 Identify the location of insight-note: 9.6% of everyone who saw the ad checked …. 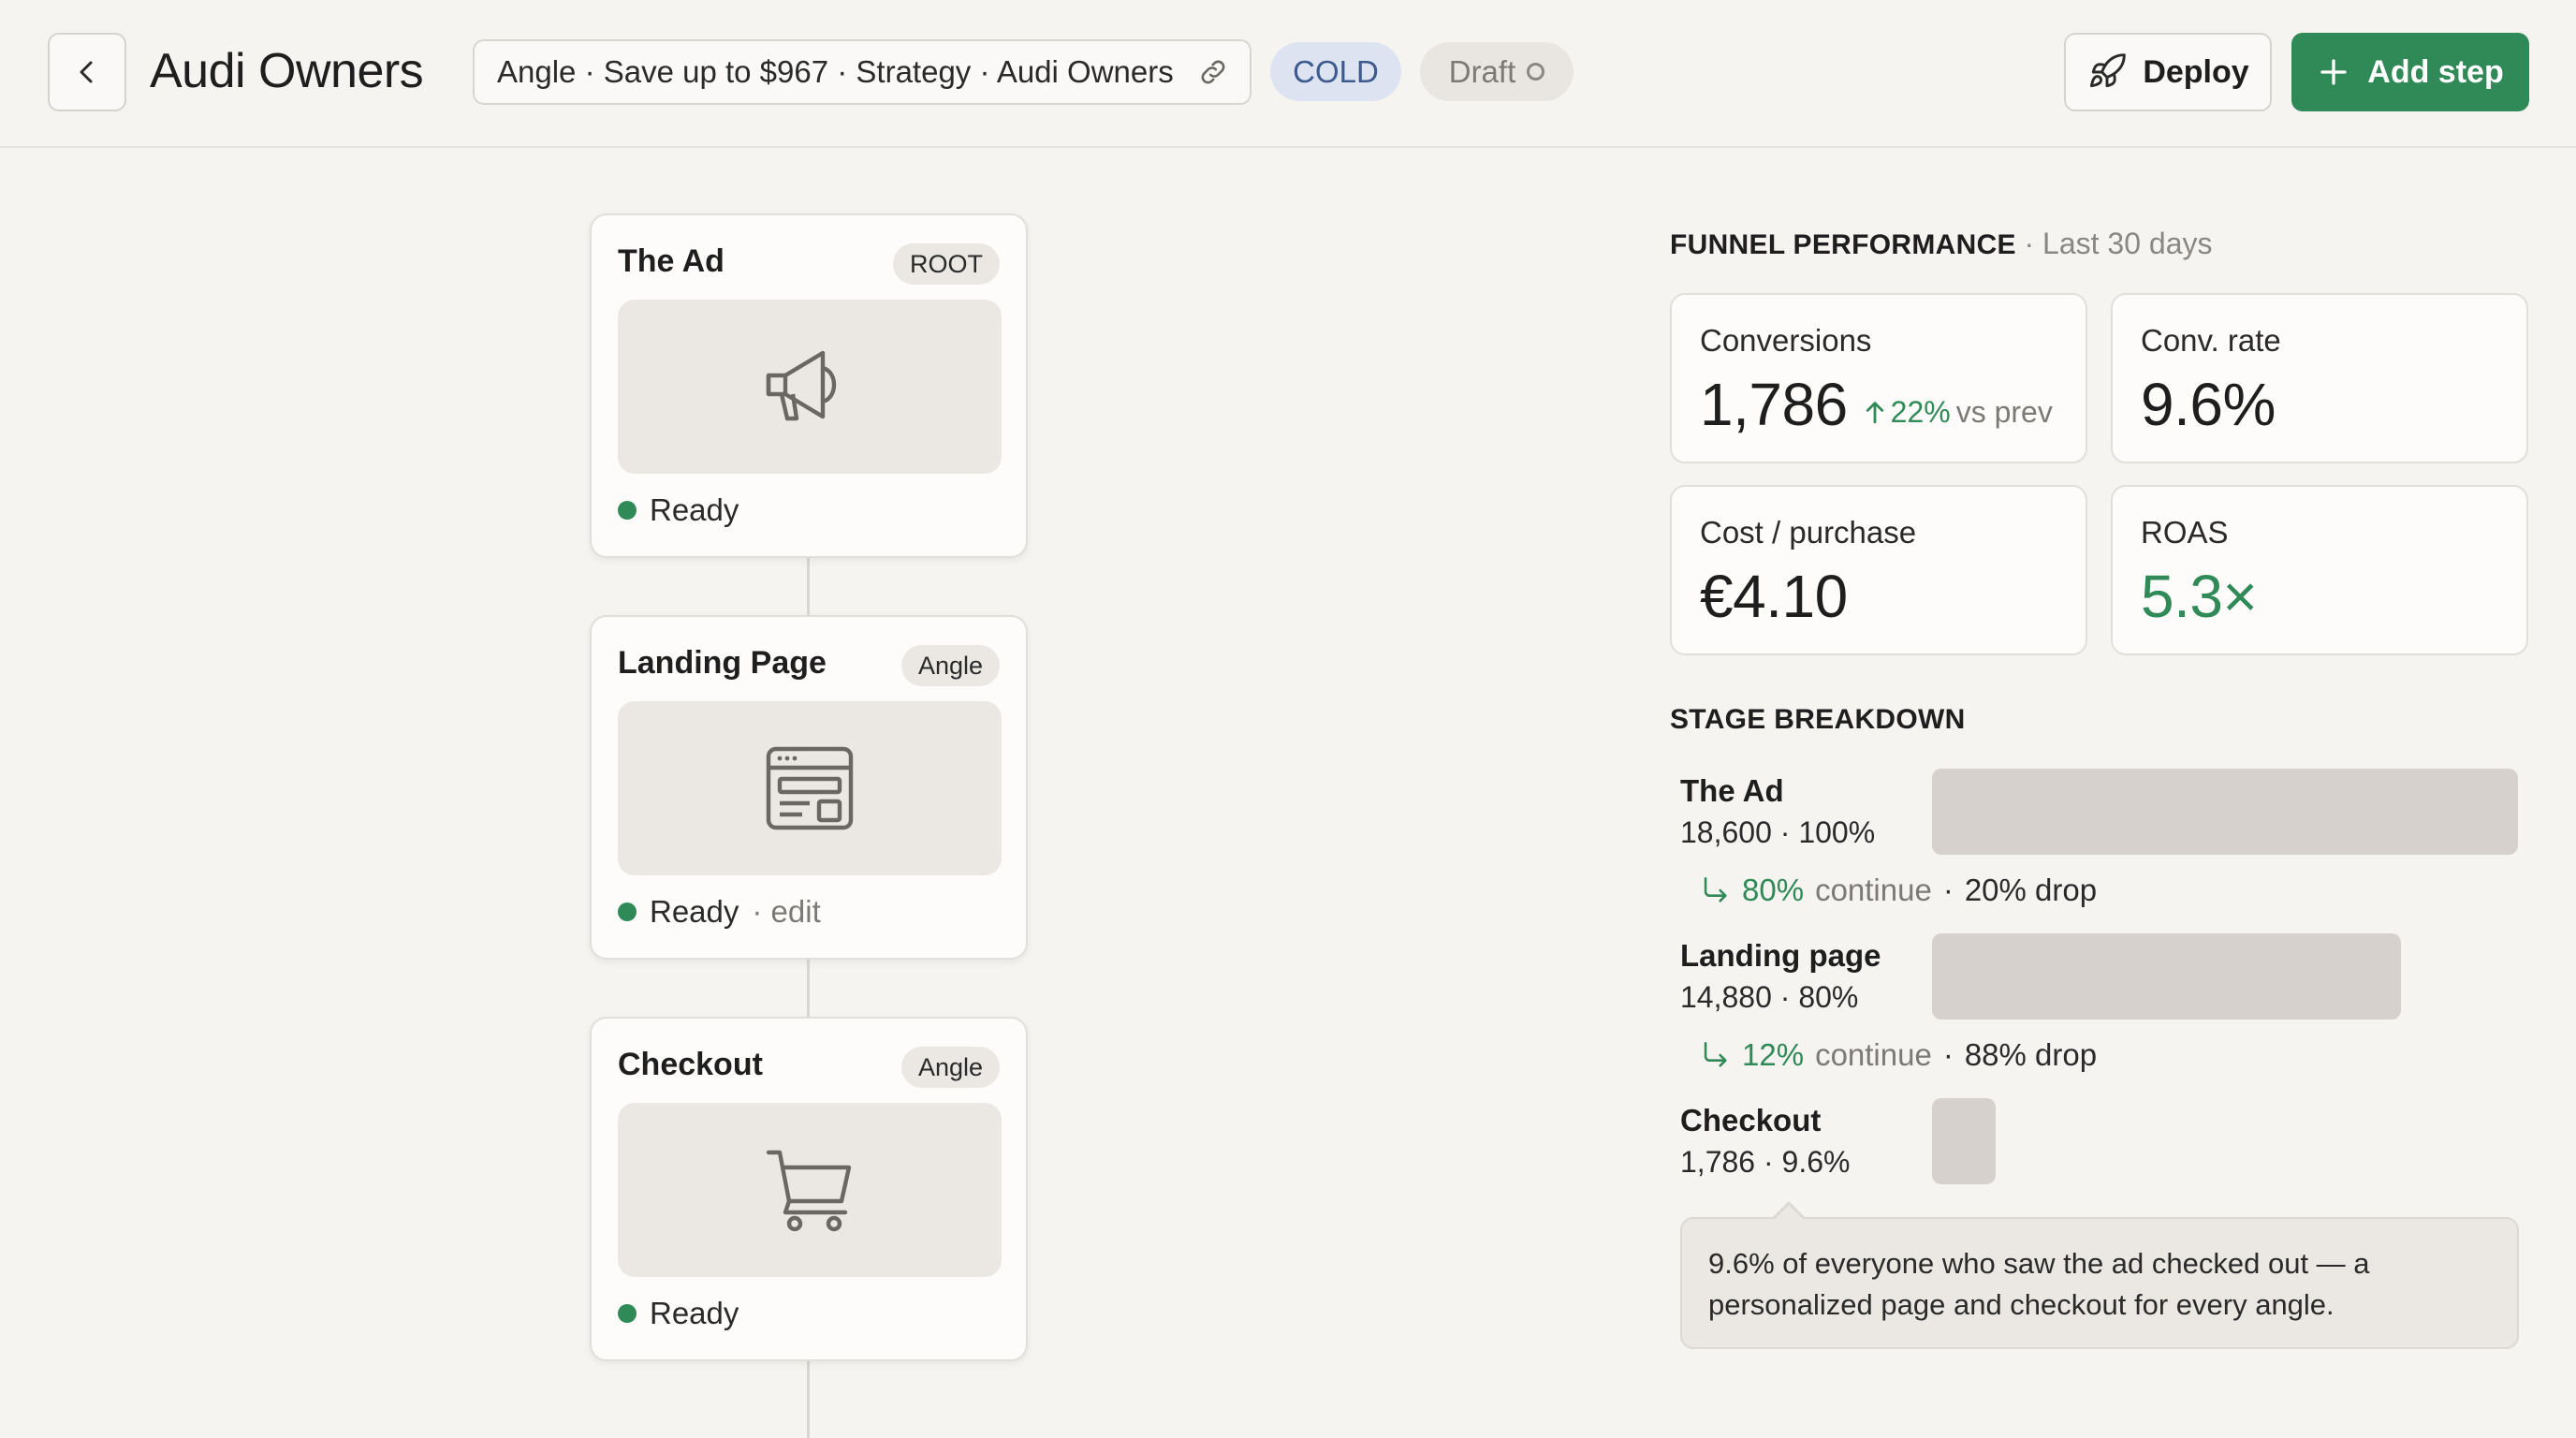
(2099, 1283).